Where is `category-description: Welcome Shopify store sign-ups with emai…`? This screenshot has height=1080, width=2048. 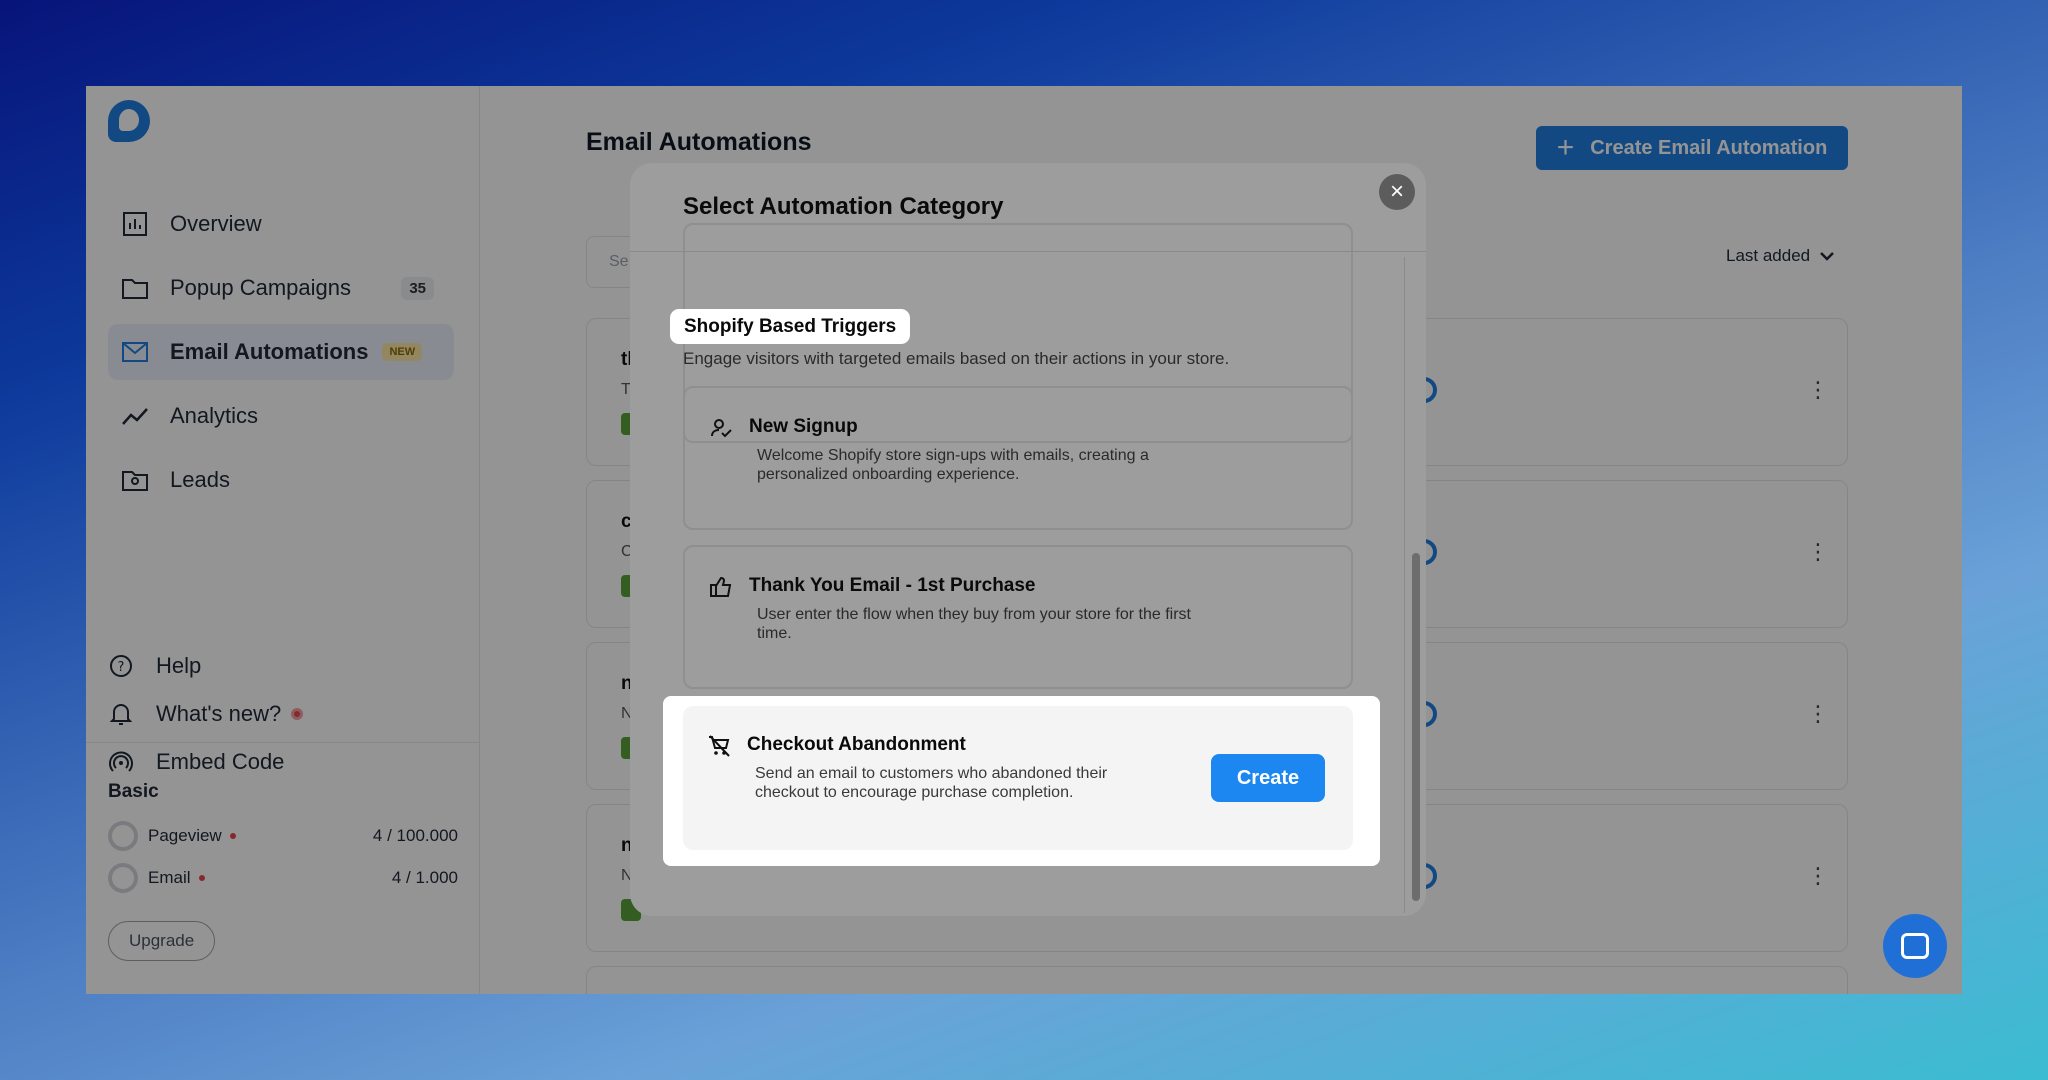
category-description: Welcome Shopify store sign-ups with emai… is located at coordinates (953, 465).